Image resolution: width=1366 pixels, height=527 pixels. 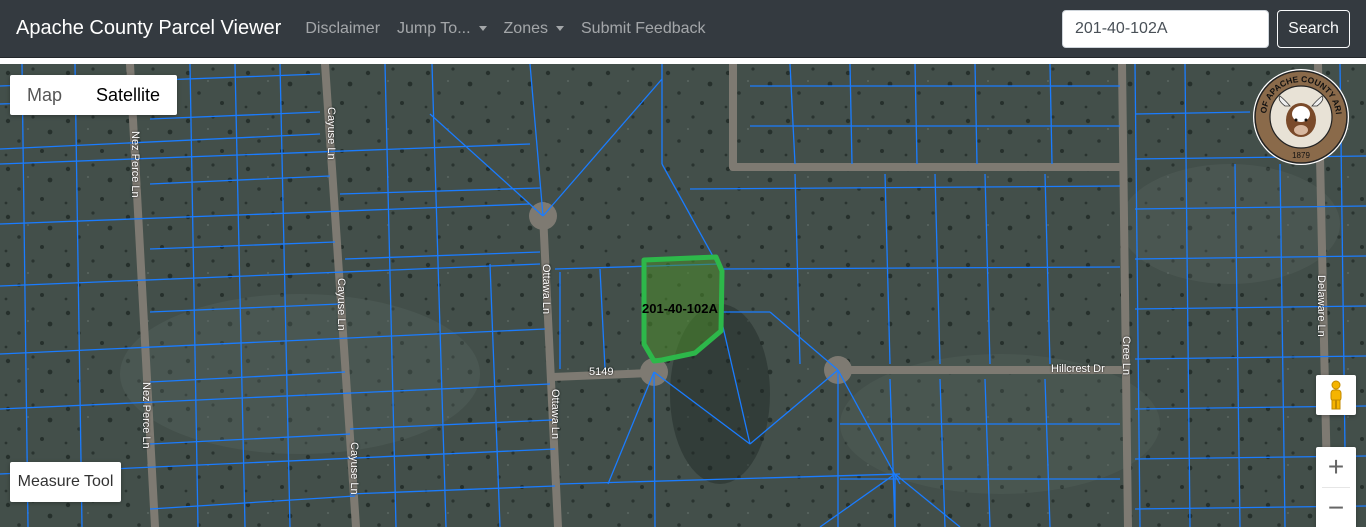 What do you see at coordinates (342, 29) in the screenshot?
I see `nav-disclaimer: Disclaimer` at bounding box center [342, 29].